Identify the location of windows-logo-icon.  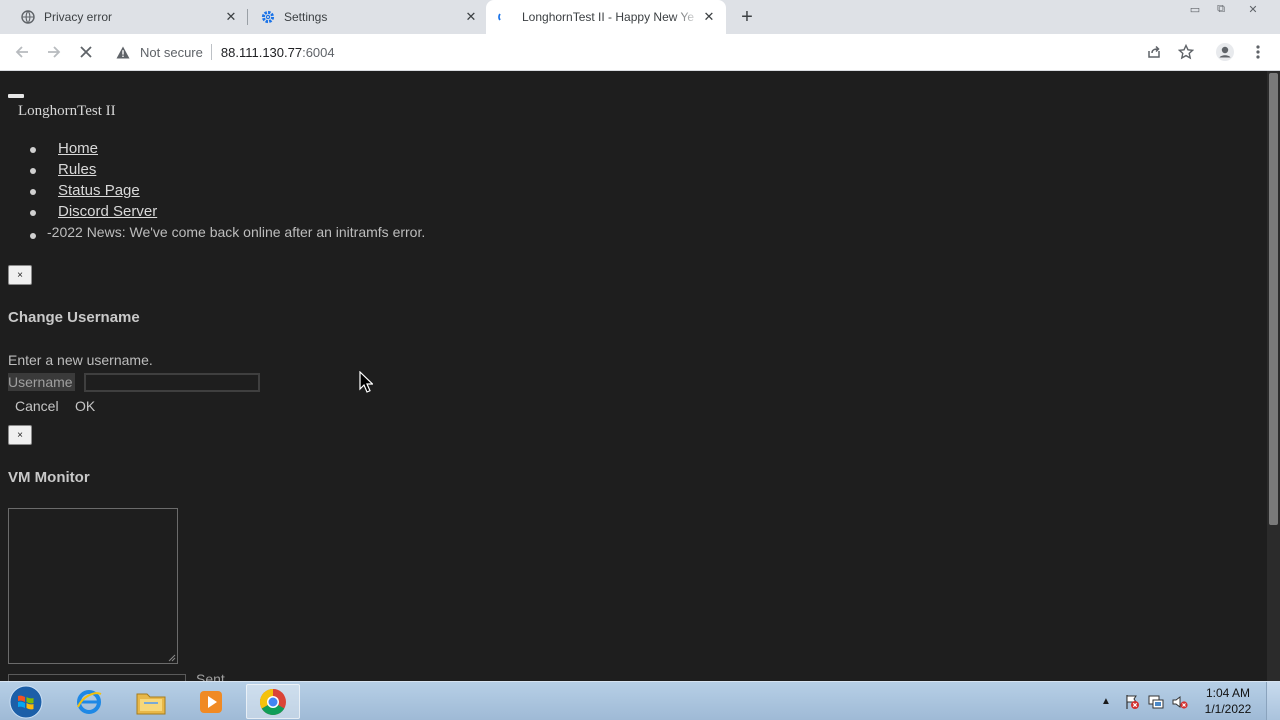
(26, 701).